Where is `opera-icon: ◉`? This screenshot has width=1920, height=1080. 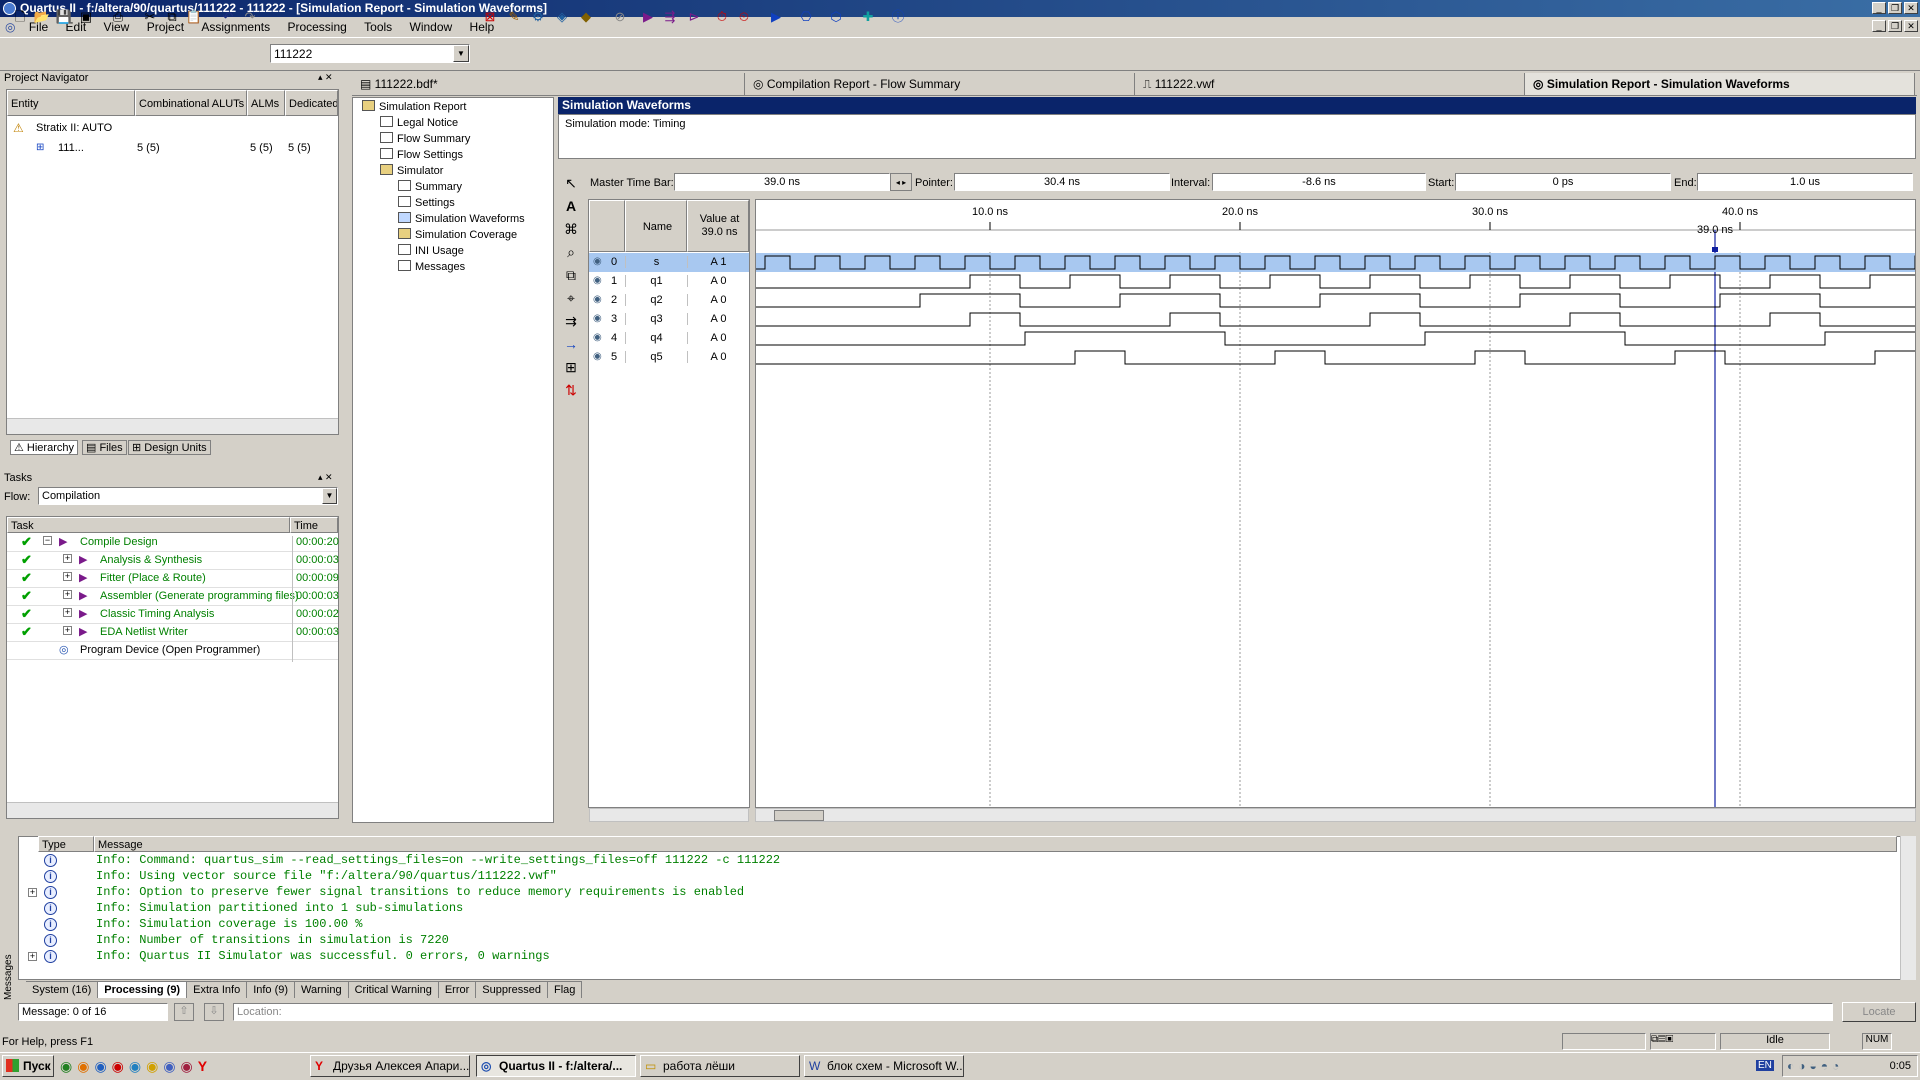
opera-icon: ◉ is located at coordinates (120, 1066).